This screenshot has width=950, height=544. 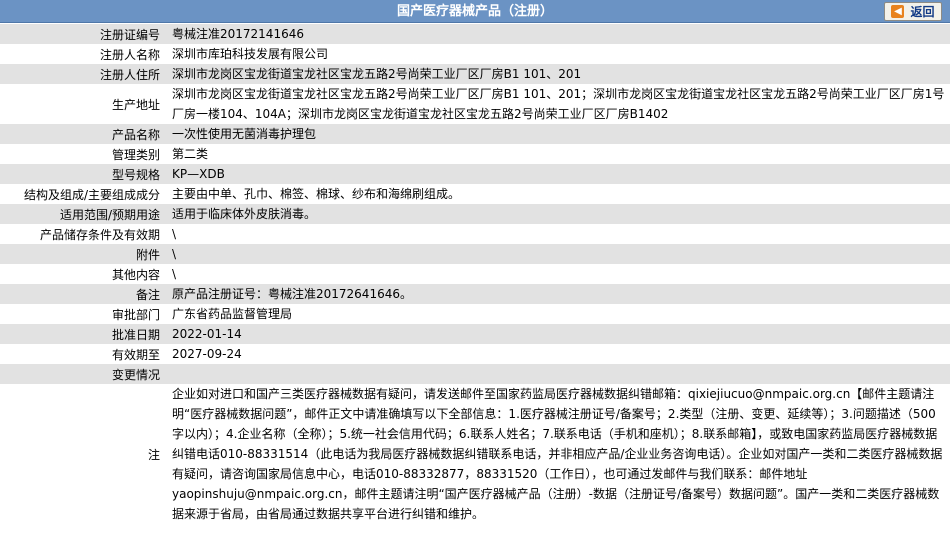 What do you see at coordinates (83, 334) in the screenshot?
I see `field-label: 批准日期` at bounding box center [83, 334].